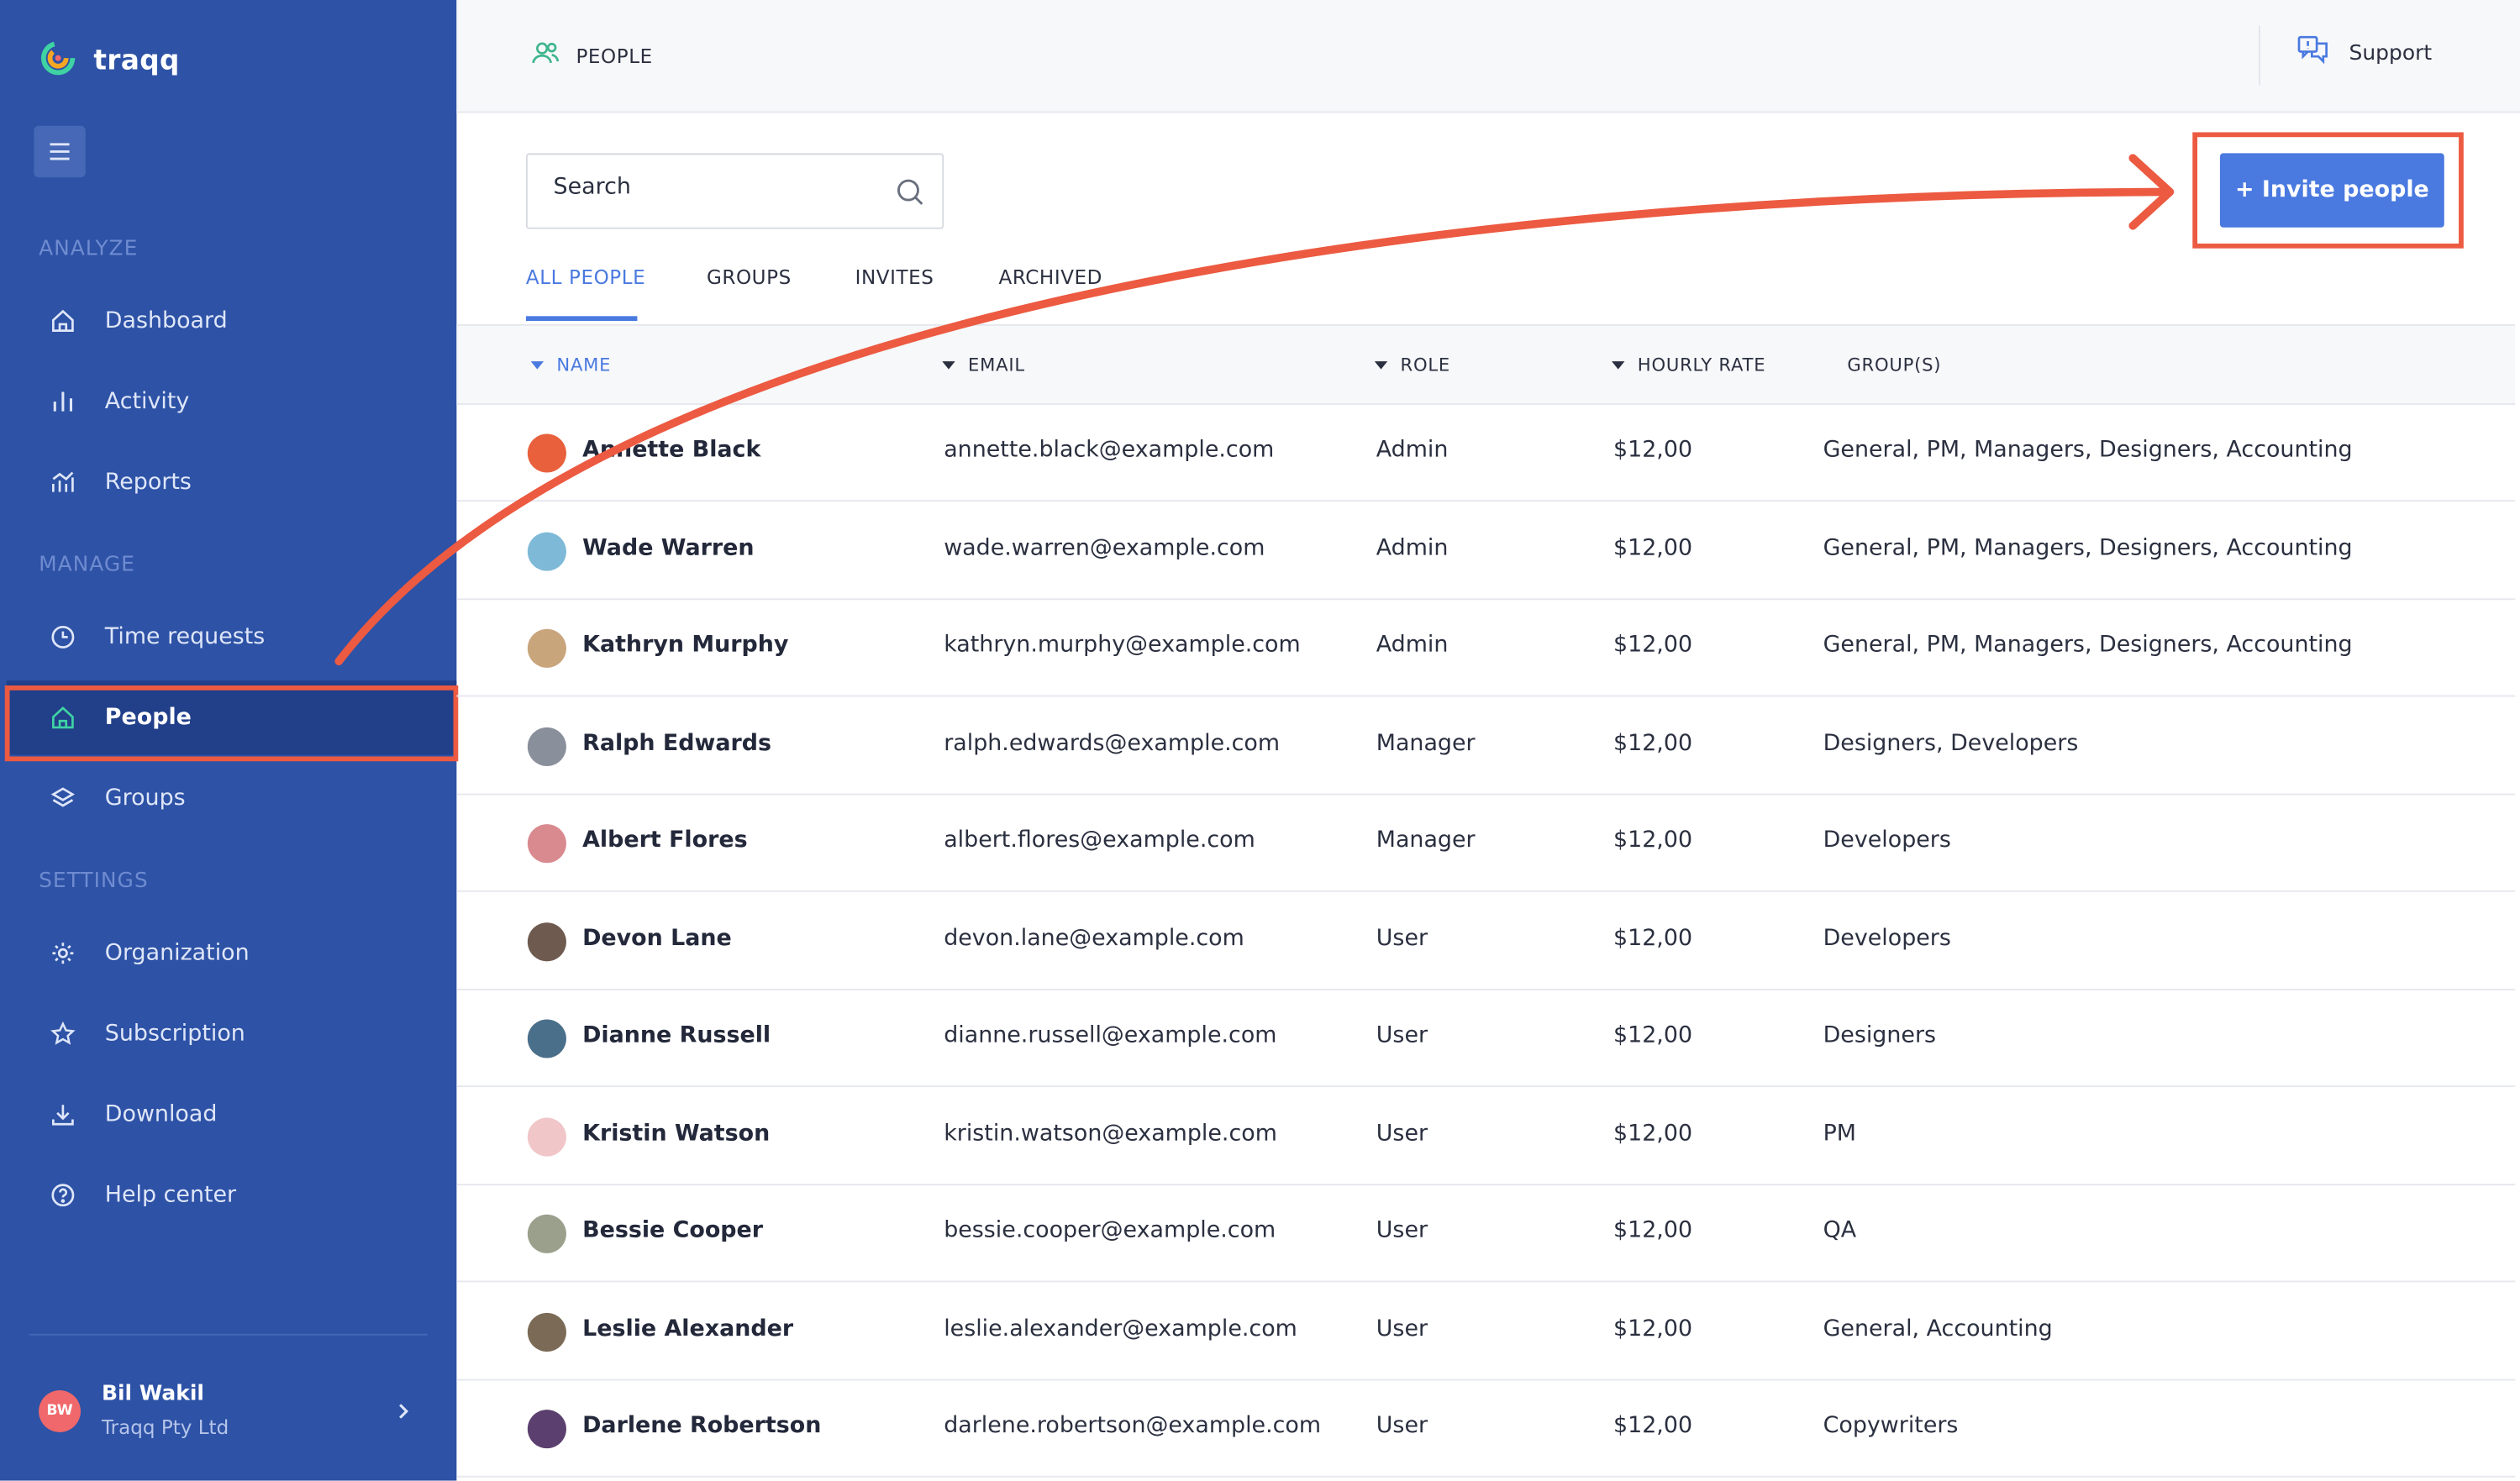 The width and height of the screenshot is (2520, 1481). Describe the element at coordinates (2391, 53) in the screenshot. I see `support-label: Support` at that location.